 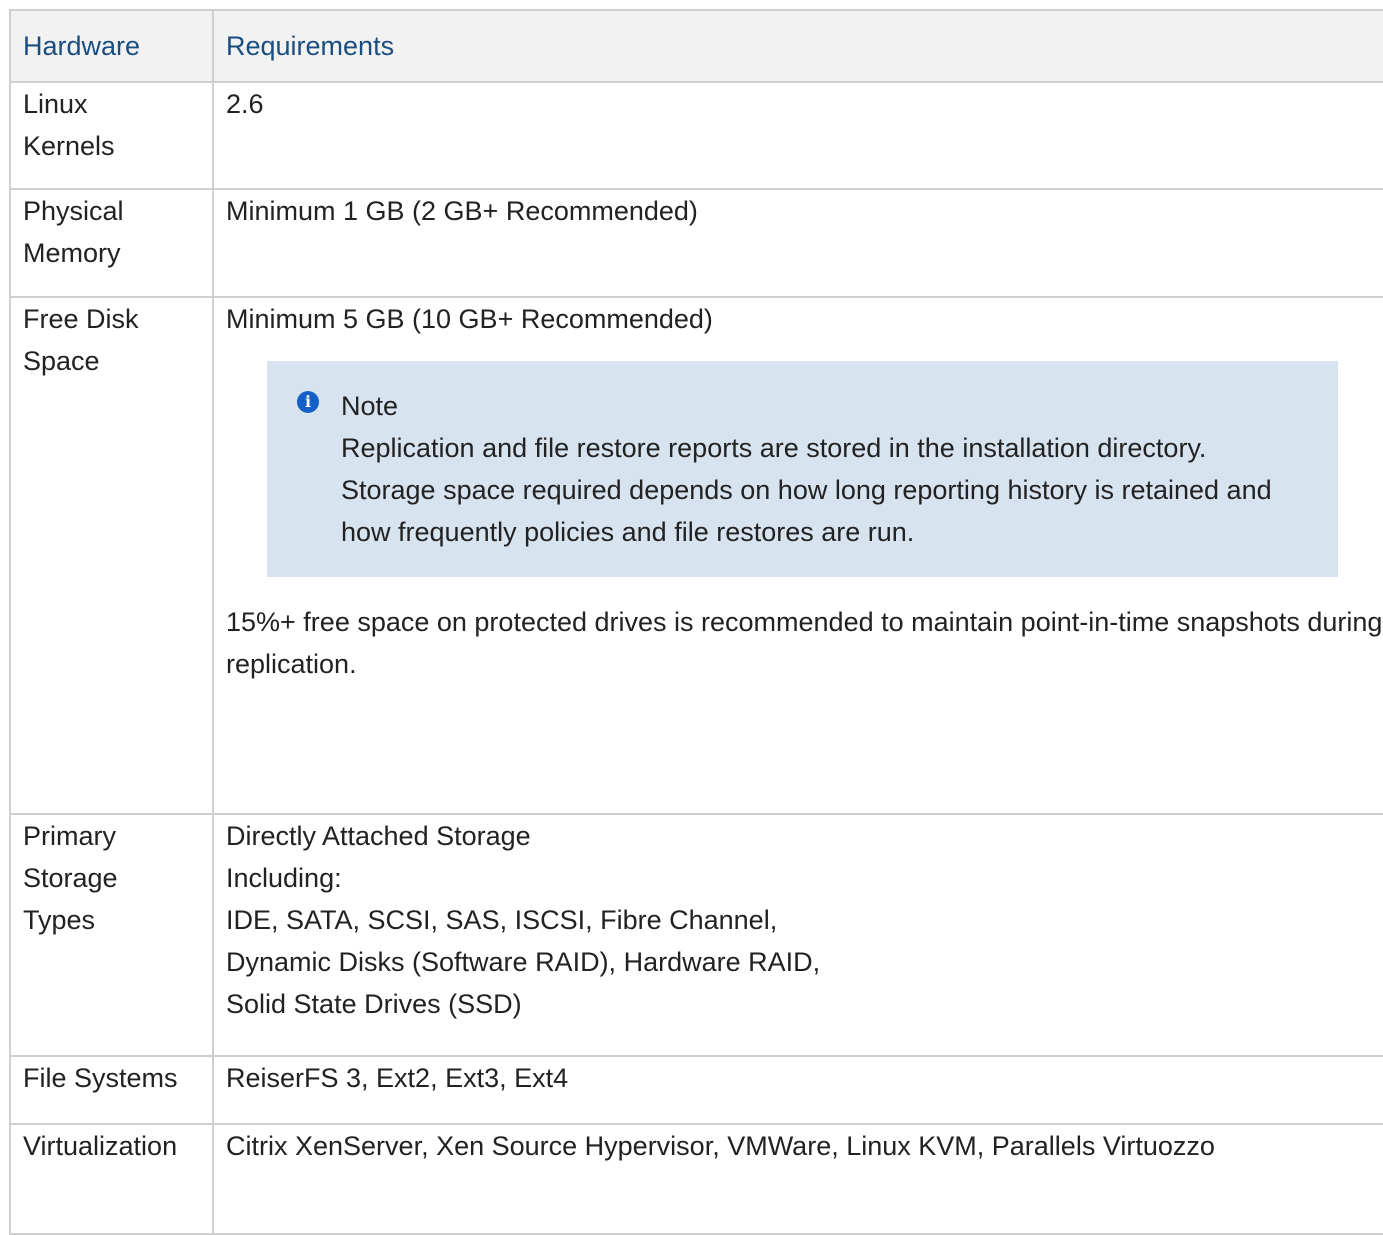 I want to click on row-label-free-disk-space: Free Disk Space, so click(x=111, y=555).